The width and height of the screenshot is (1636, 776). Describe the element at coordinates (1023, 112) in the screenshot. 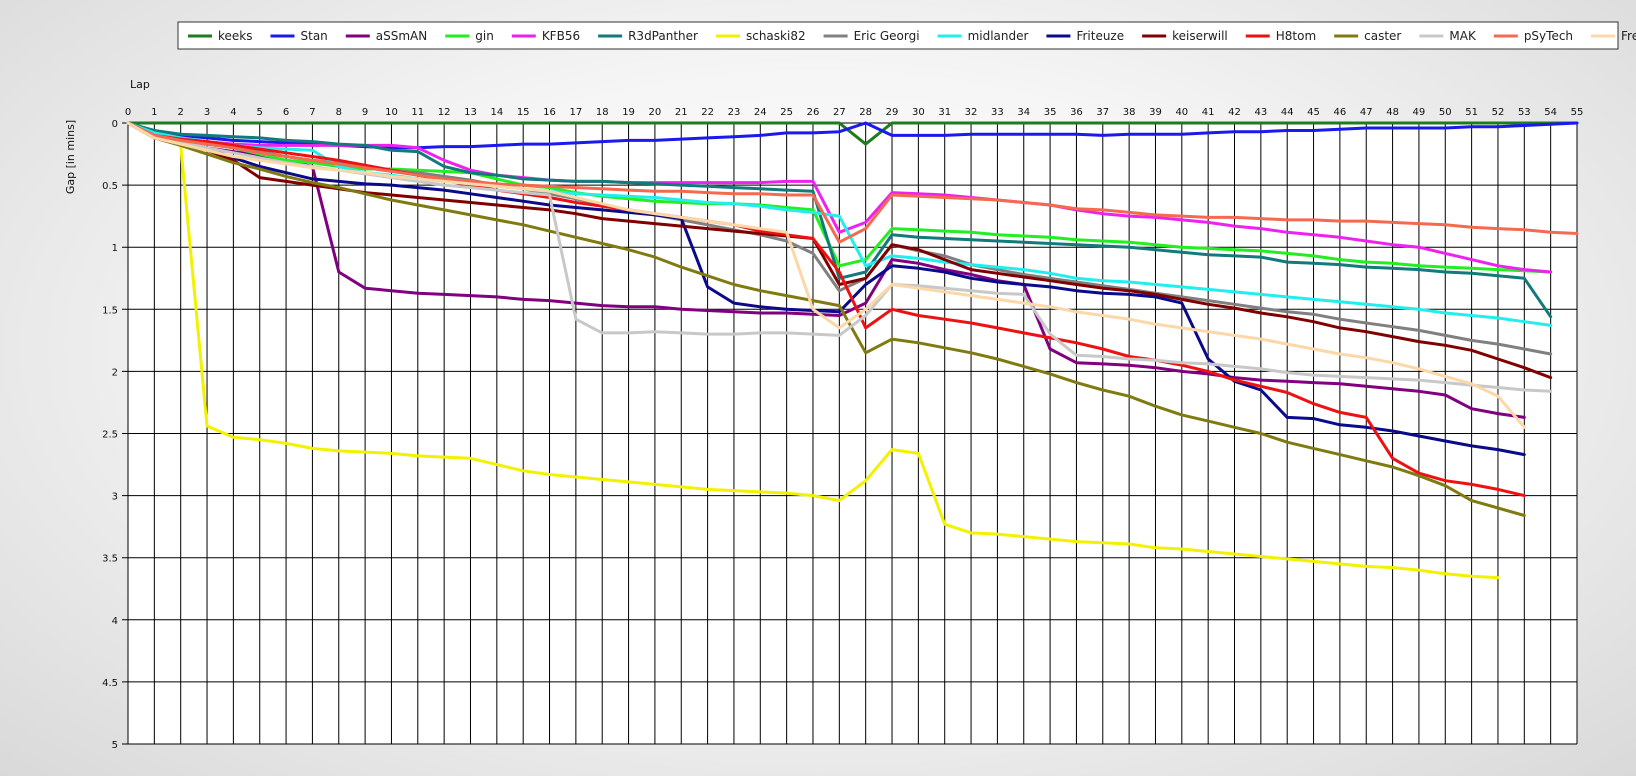

I see `x-tick-label: 34` at that location.